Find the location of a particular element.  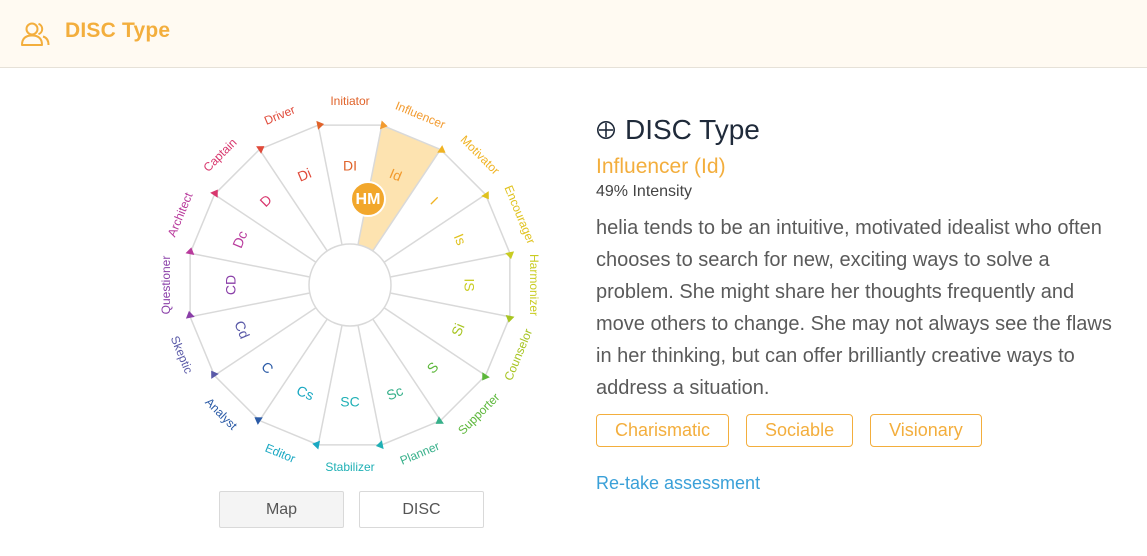

segment-label: Di is located at coordinates (304, 175).